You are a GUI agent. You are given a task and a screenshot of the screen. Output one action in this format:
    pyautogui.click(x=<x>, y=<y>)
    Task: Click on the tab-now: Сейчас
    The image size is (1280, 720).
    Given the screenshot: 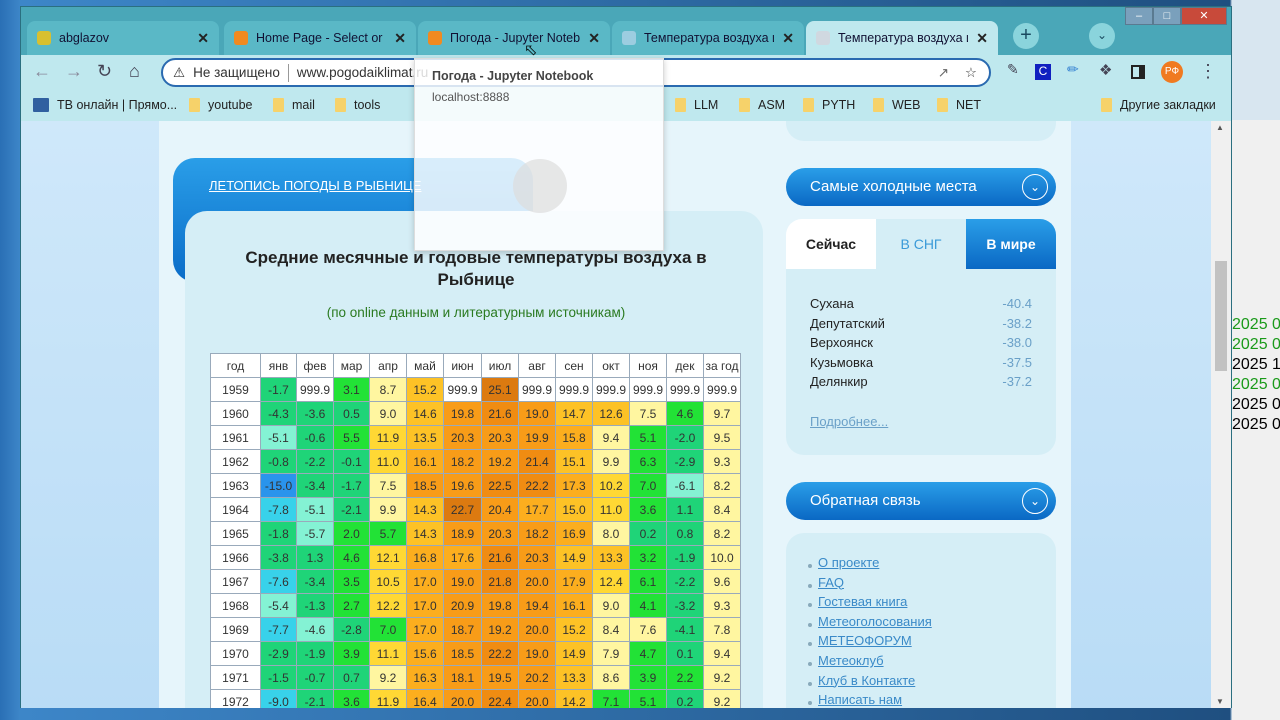 What is the action you would take?
    pyautogui.click(x=831, y=244)
    